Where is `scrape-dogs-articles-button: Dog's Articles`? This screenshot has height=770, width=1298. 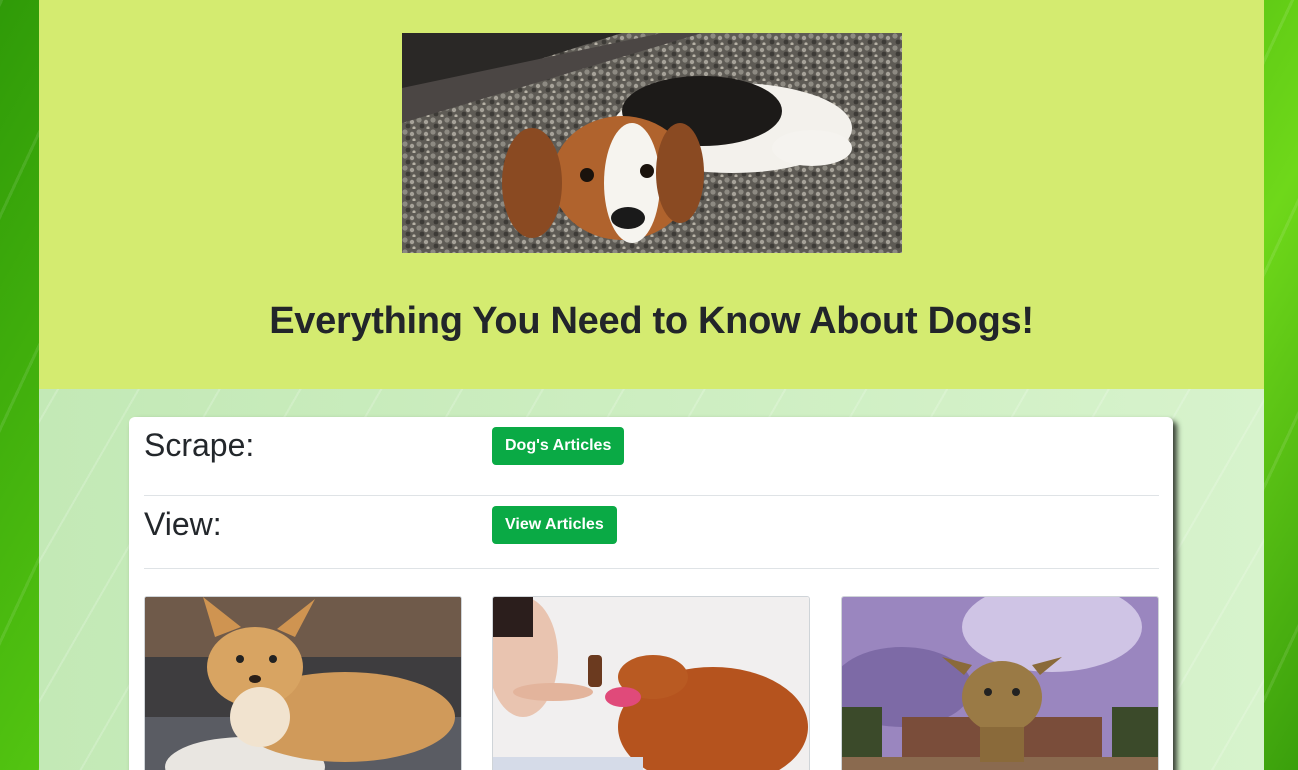 scrape-dogs-articles-button: Dog's Articles is located at coordinates (558, 446).